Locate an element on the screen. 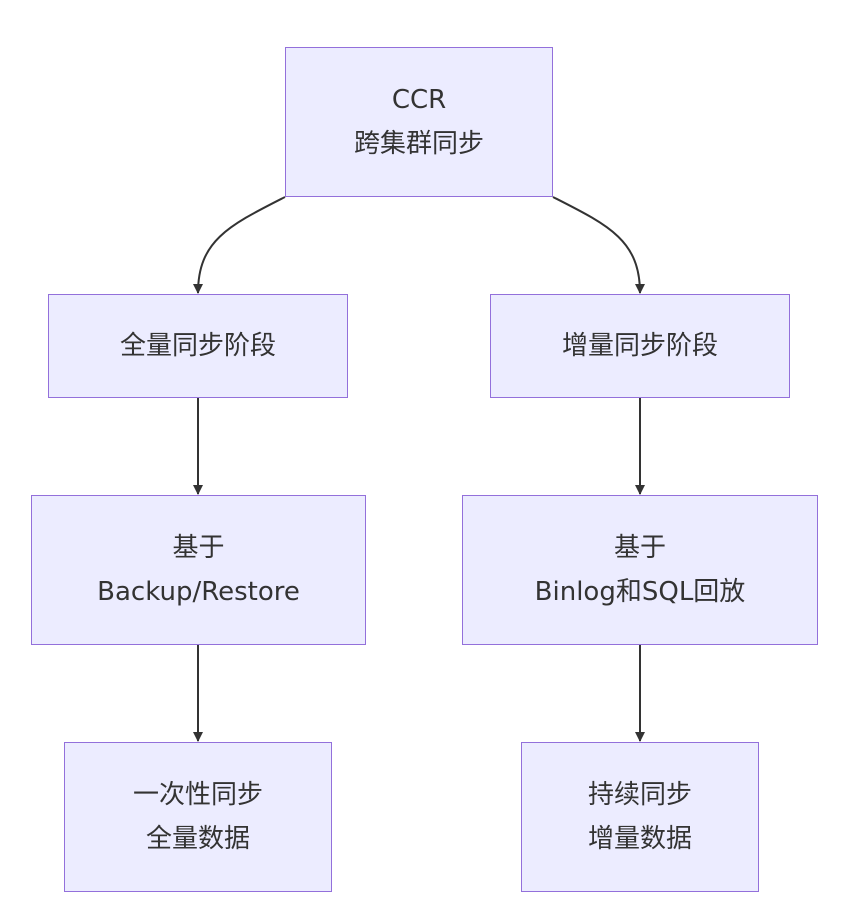 Image resolution: width=865 pixels, height=924 pixels. node-full-sync-phase: 全量同步阶段 is located at coordinates (198, 346).